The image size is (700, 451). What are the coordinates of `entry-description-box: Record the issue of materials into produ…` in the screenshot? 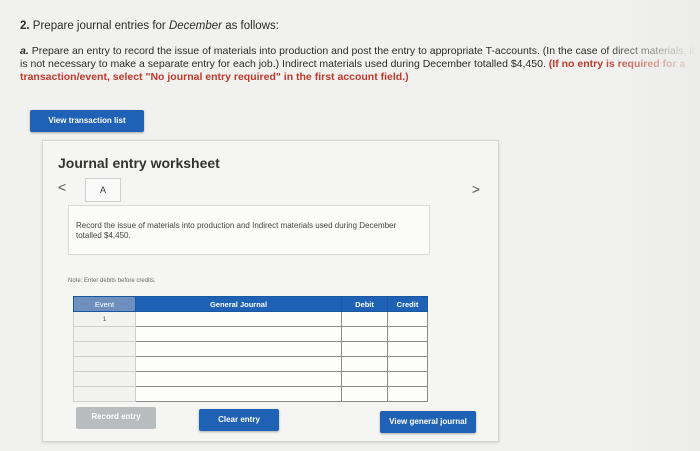 It's located at (249, 230).